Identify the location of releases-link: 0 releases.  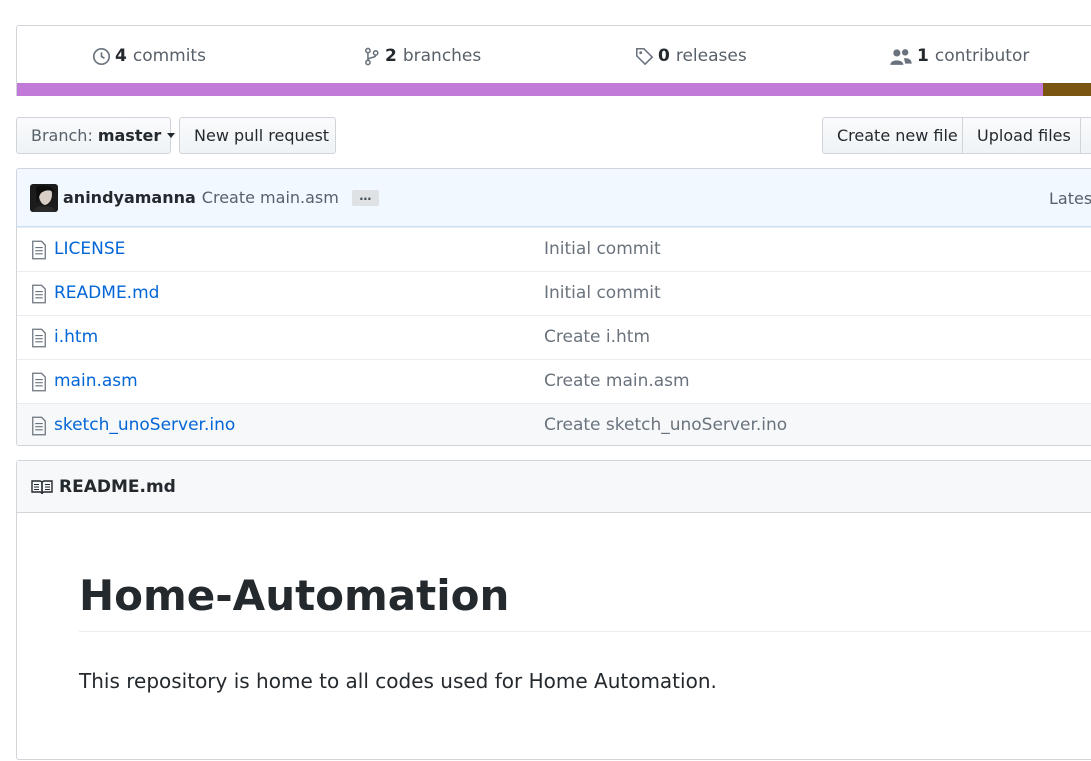
(691, 56).